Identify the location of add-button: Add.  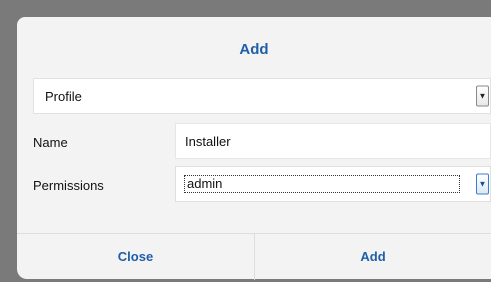
(373, 257).